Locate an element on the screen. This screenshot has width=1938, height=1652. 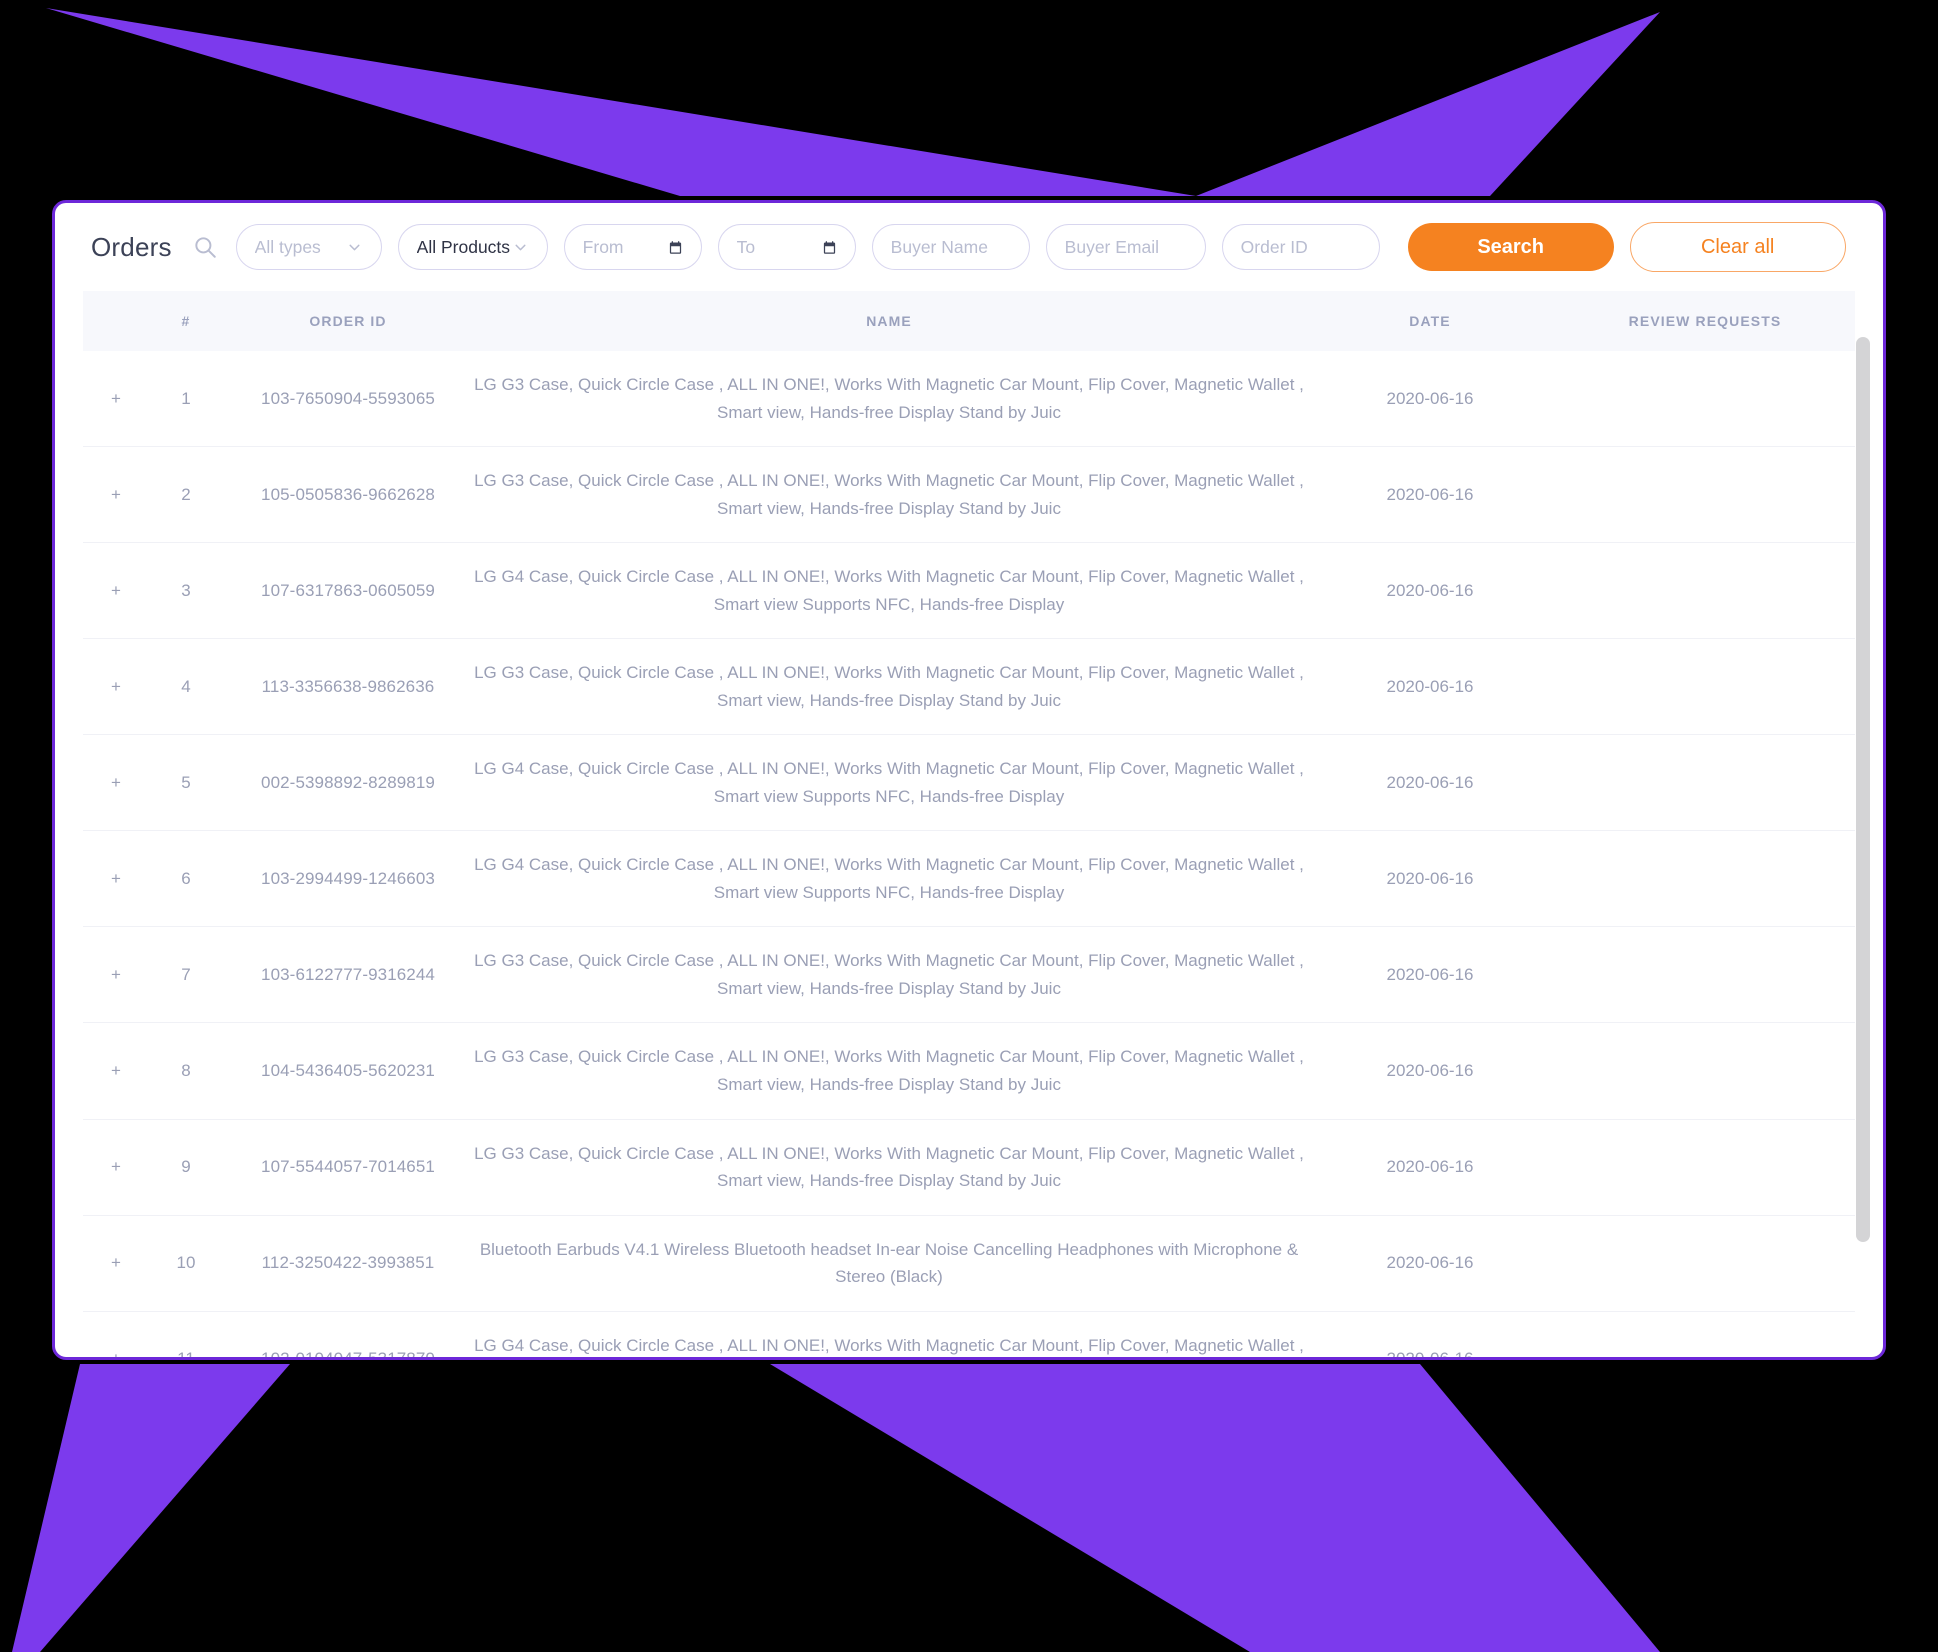
table-header-row: # ORDER ID NAME DATE REVIEW REQUESTS is located at coordinates (969, 321).